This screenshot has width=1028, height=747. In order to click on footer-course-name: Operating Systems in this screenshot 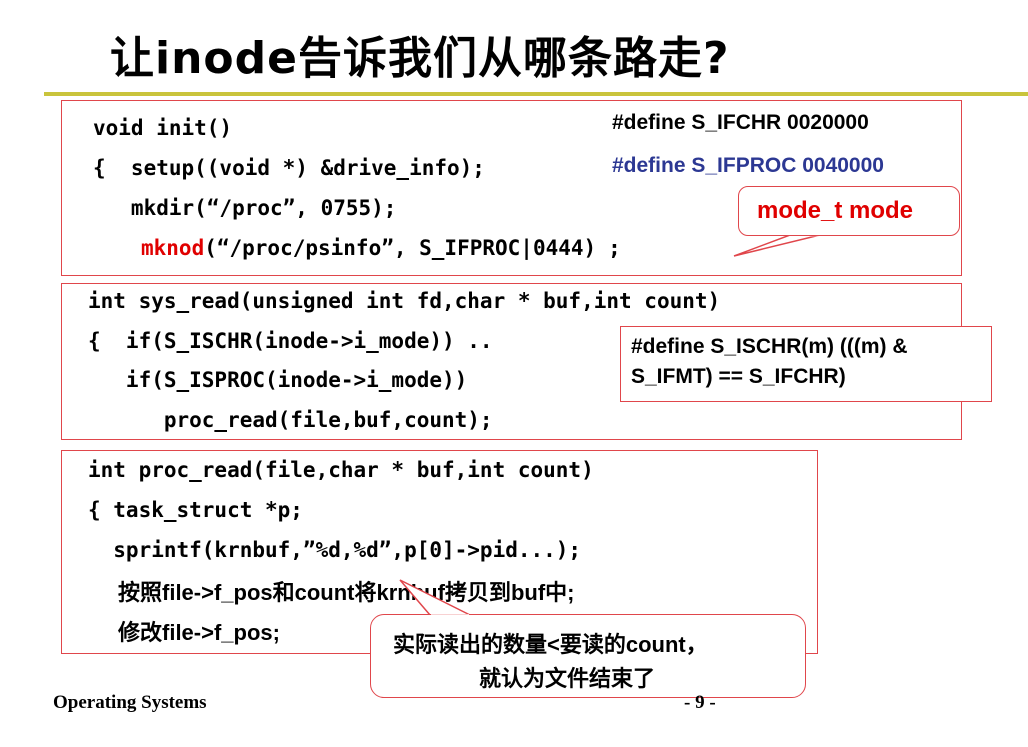, I will do `click(130, 702)`.